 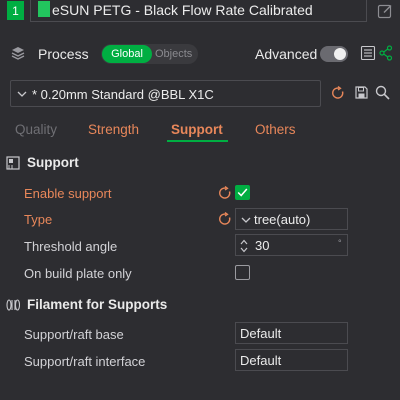 What do you see at coordinates (182, 10) in the screenshot?
I see `filament-name: eSUN PETG - Black Flow Rate Calibrated` at bounding box center [182, 10].